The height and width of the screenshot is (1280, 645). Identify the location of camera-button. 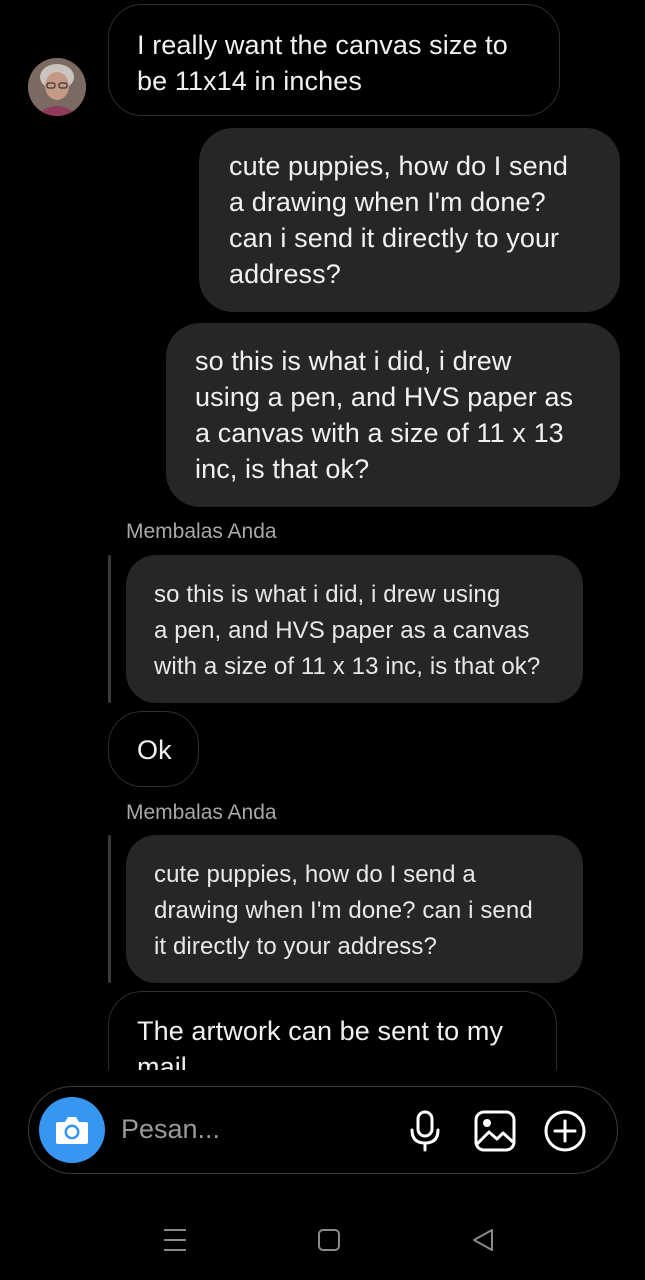
(72, 1130).